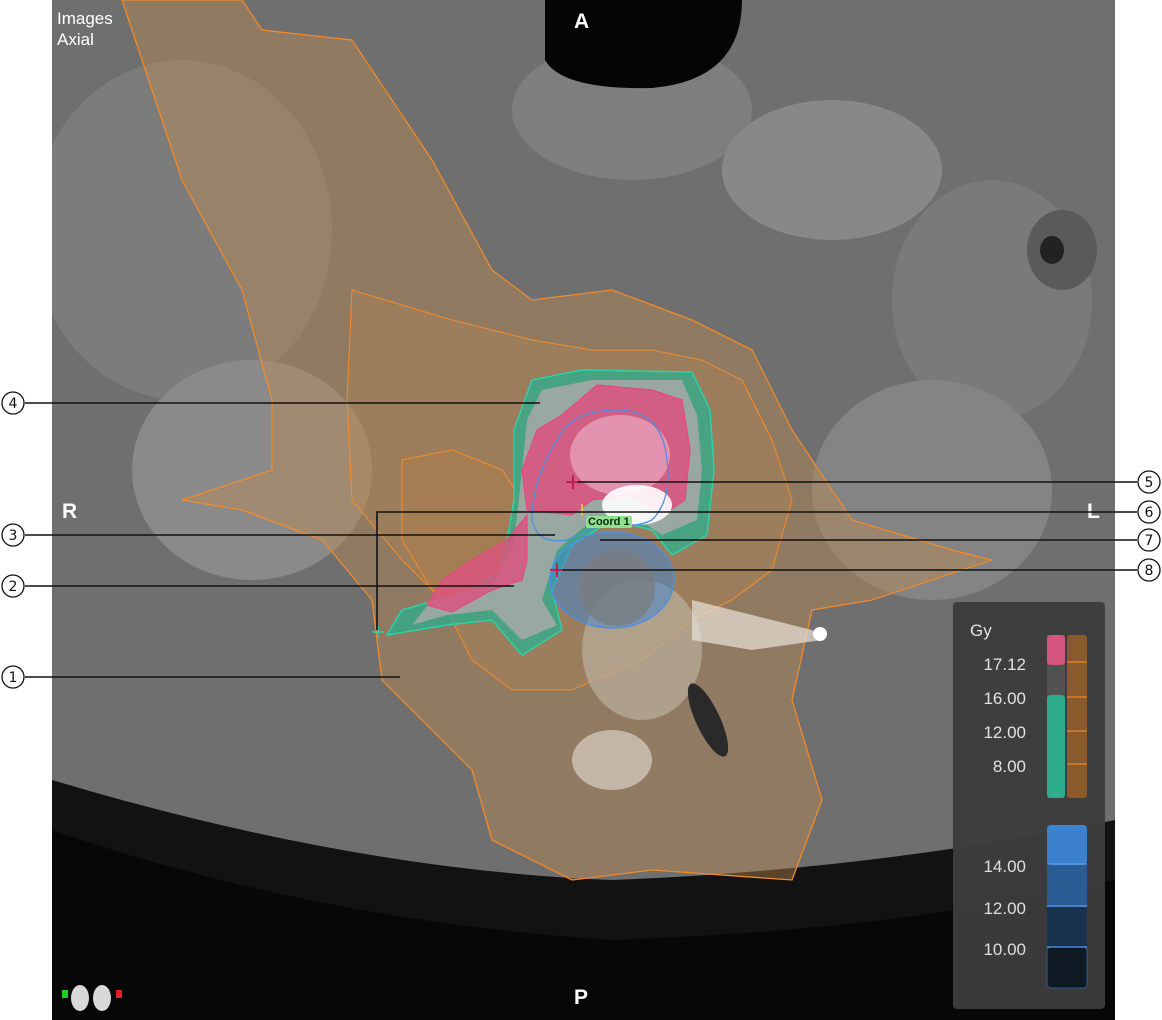 This screenshot has height=1020, width=1162. I want to click on callout-8: 8, so click(1149, 571).